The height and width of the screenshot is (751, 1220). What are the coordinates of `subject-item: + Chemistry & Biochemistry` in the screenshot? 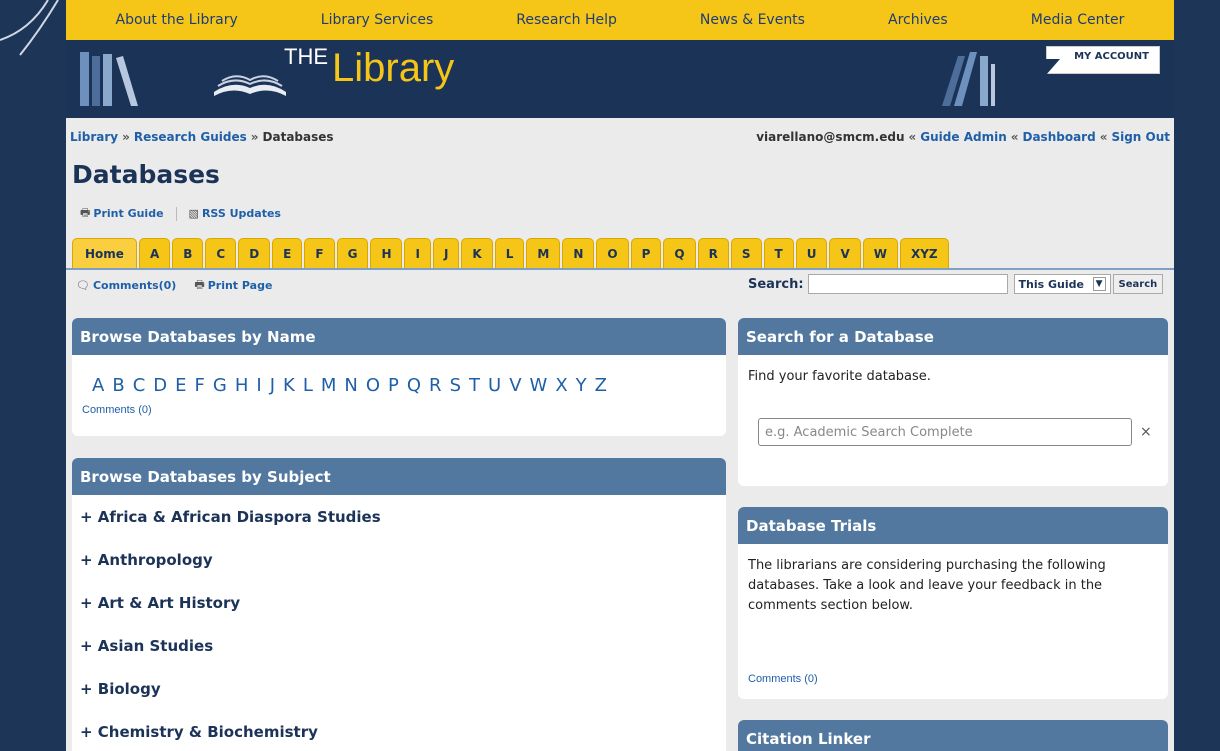 It's located at (399, 730).